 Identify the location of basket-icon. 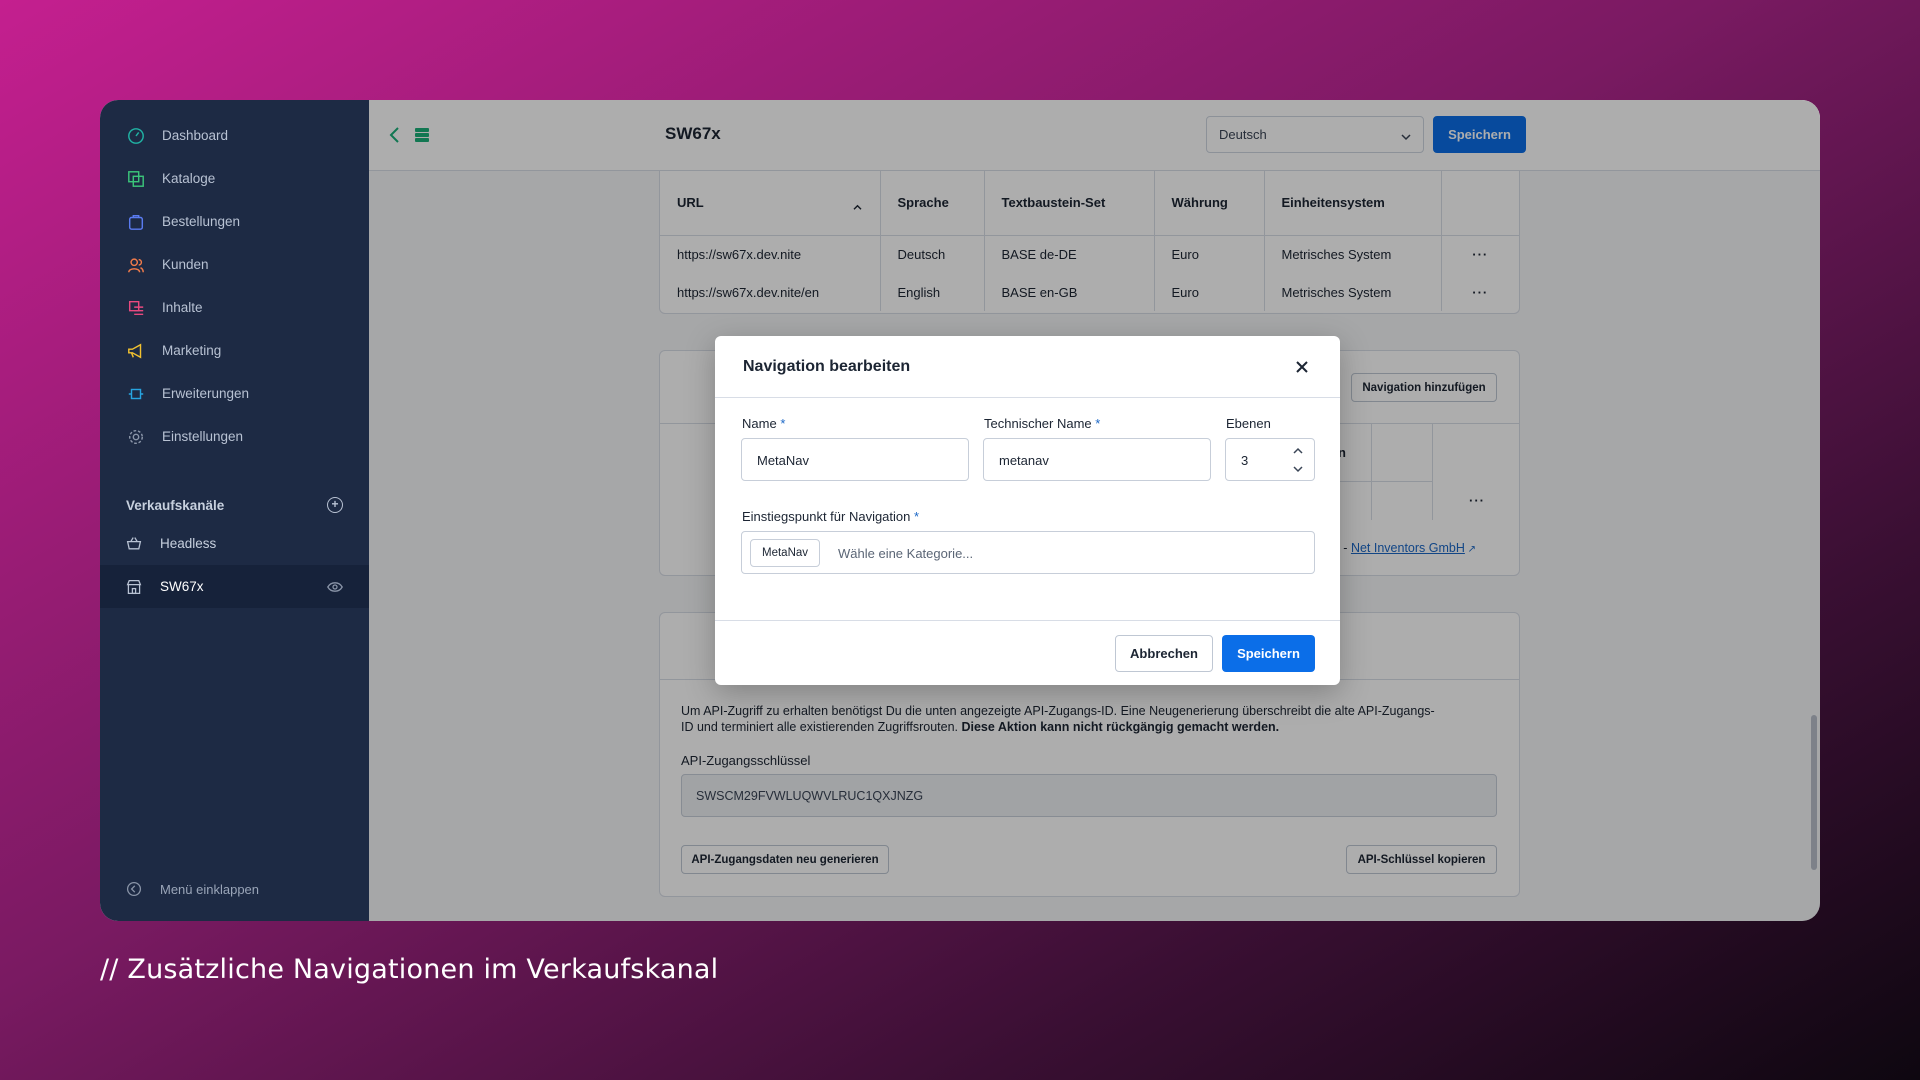
(135, 544).